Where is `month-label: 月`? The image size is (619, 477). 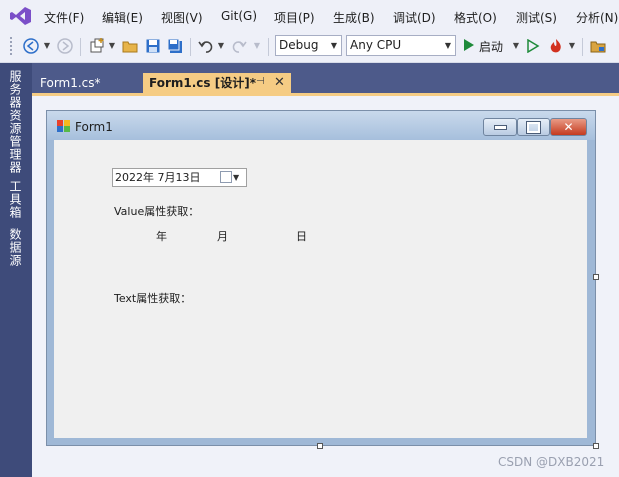 month-label: 月 is located at coordinates (222, 236).